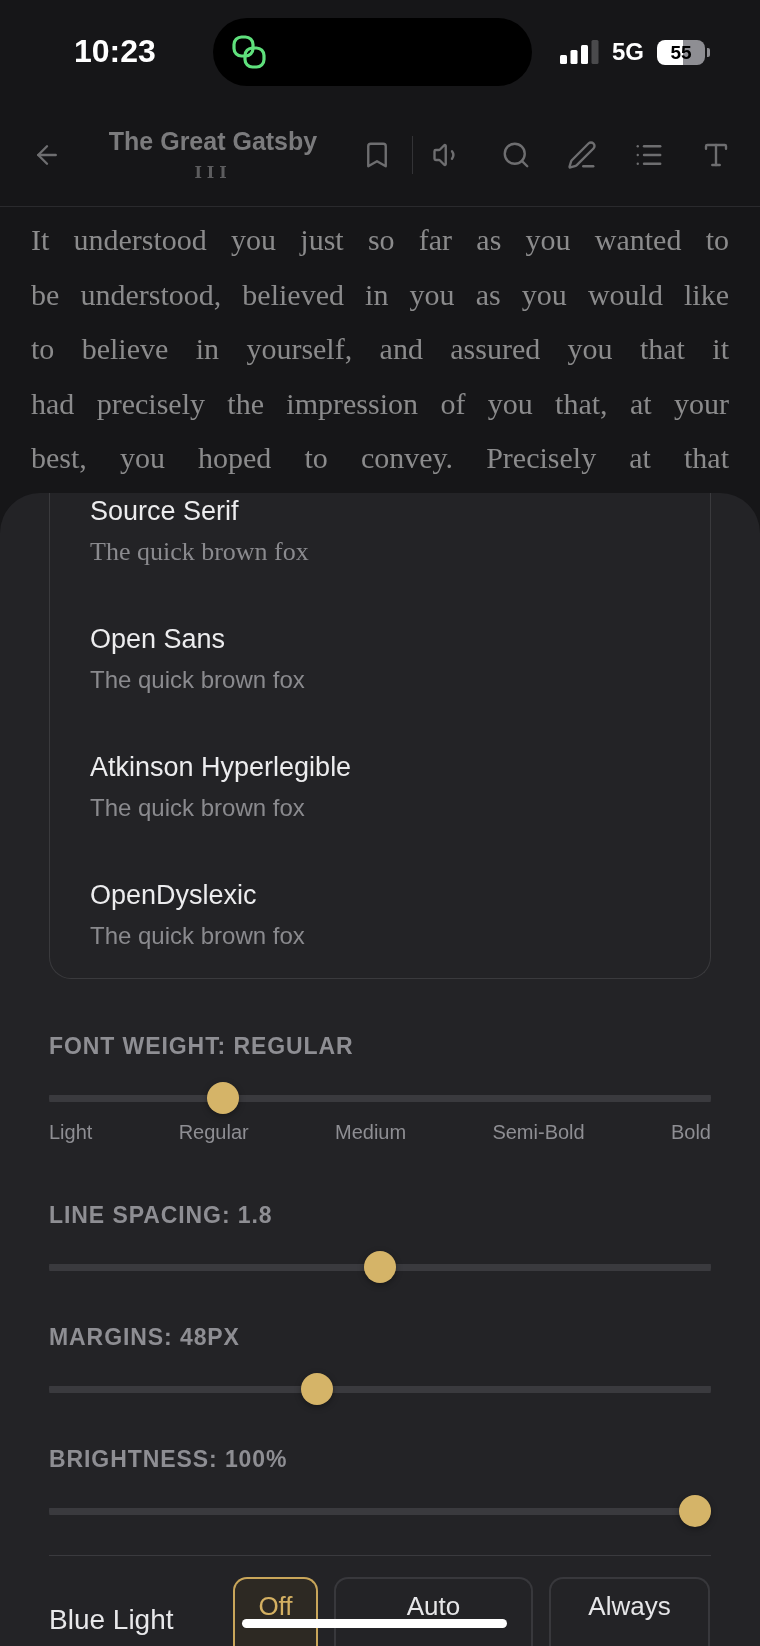  I want to click on setting-label: FONT WEIGHT: REGULAR, so click(202, 1046).